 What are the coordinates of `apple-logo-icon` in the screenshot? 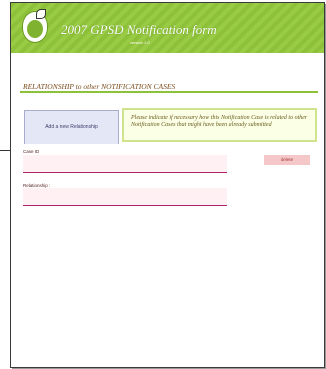 It's located at (35, 25).